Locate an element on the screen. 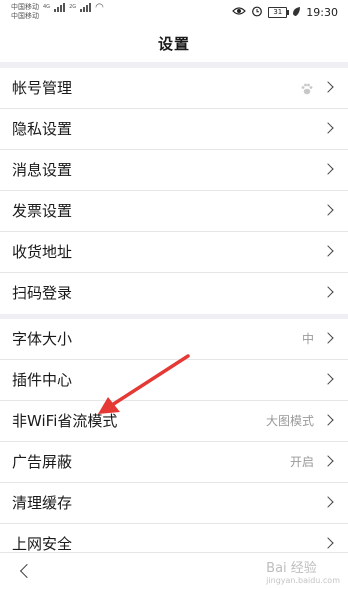 The image size is (348, 589). network-type-2: 2G is located at coordinates (73, 7).